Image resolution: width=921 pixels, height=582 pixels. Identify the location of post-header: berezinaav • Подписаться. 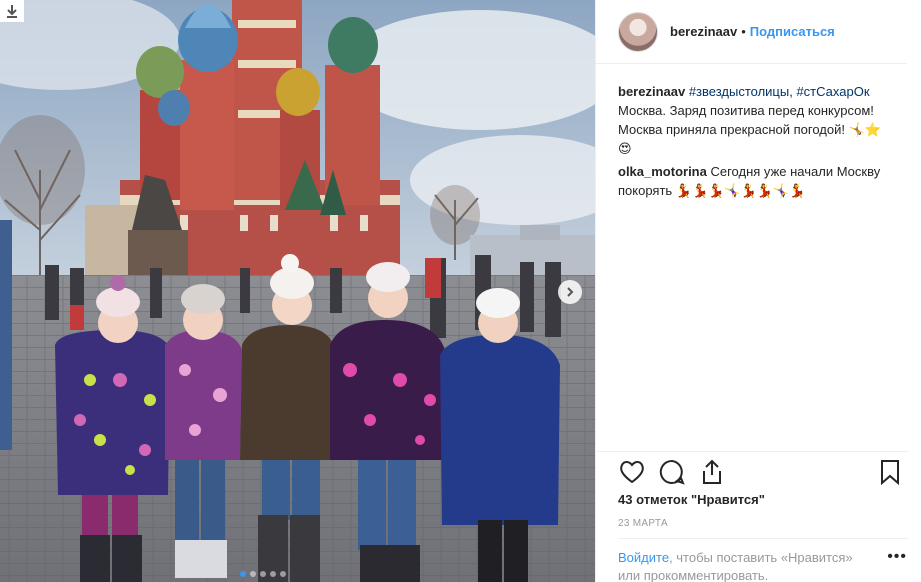
(751, 32).